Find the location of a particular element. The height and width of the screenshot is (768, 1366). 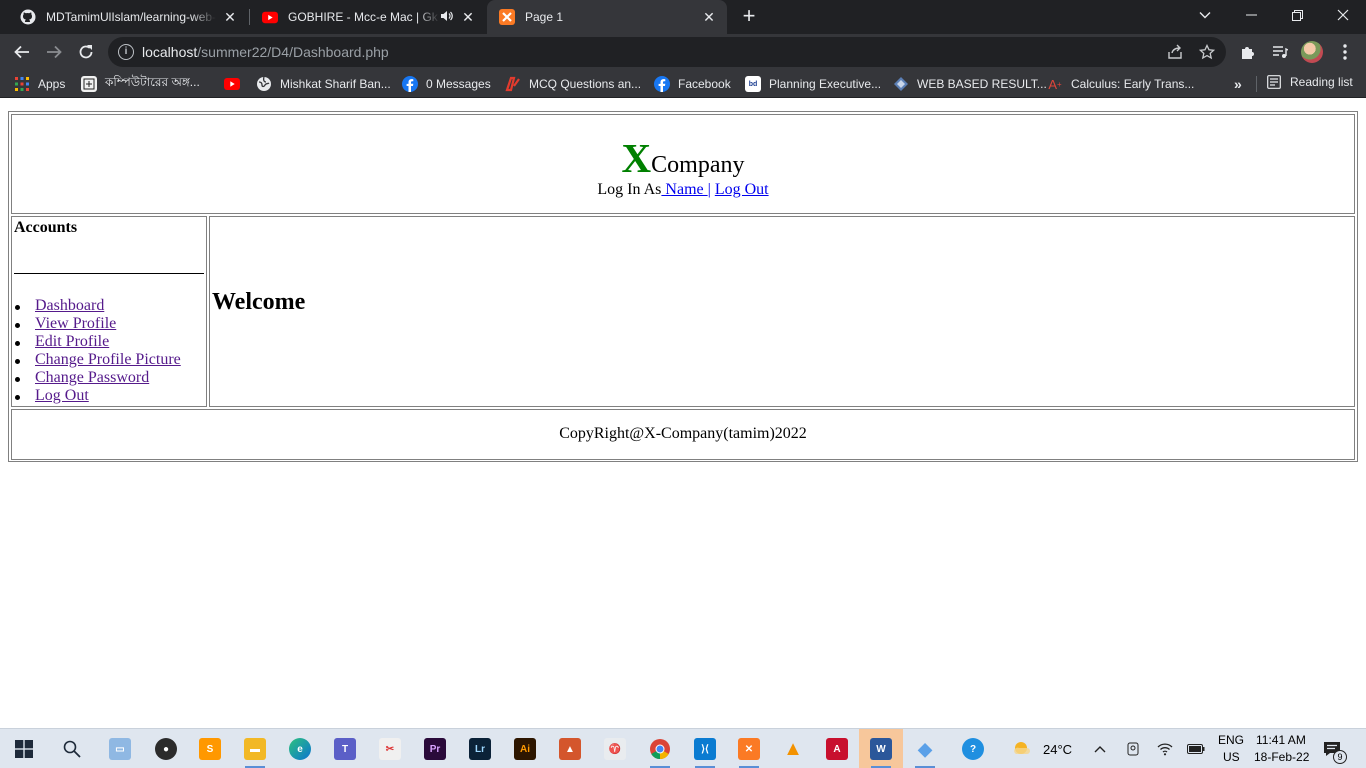

file-explorer-icon: ▬ is located at coordinates (255, 748).